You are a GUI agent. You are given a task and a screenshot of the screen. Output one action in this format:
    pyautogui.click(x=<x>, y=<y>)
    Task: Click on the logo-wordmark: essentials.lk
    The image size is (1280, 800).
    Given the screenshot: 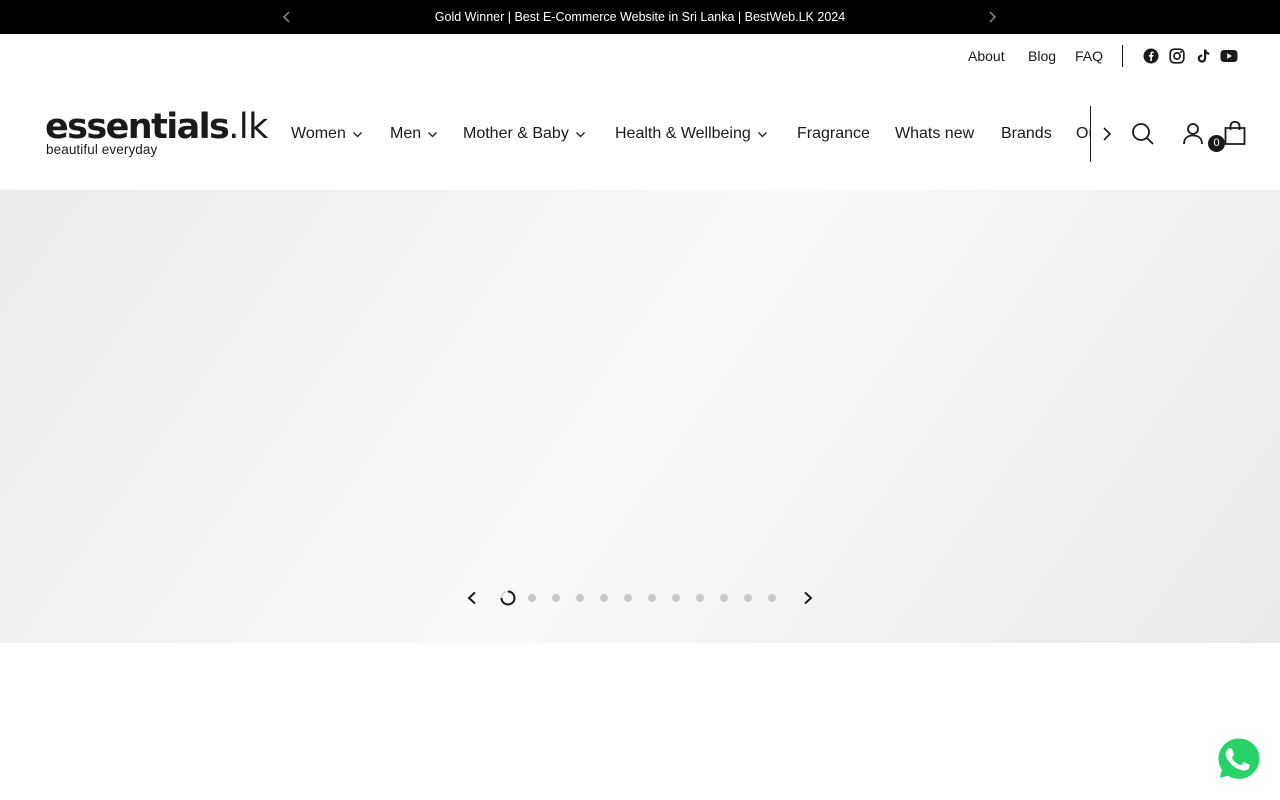 What is the action you would take?
    pyautogui.click(x=156, y=127)
    